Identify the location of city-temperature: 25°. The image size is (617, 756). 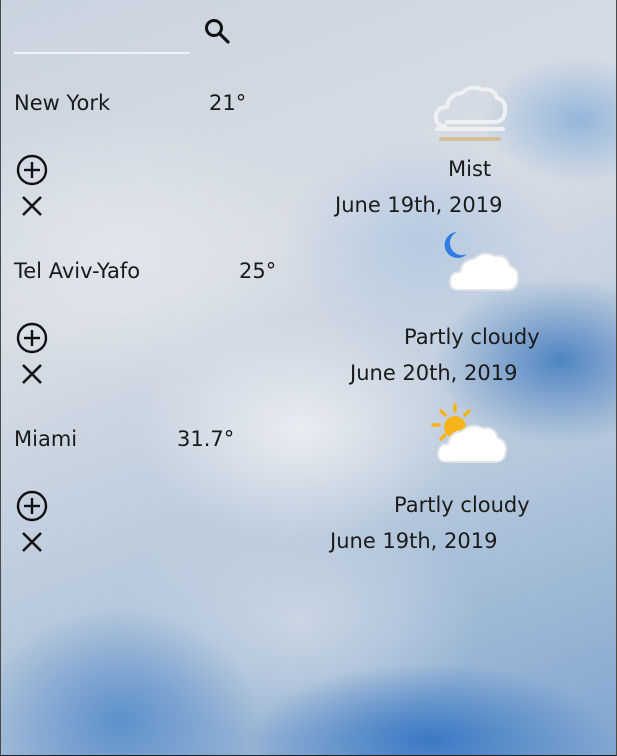
(258, 271).